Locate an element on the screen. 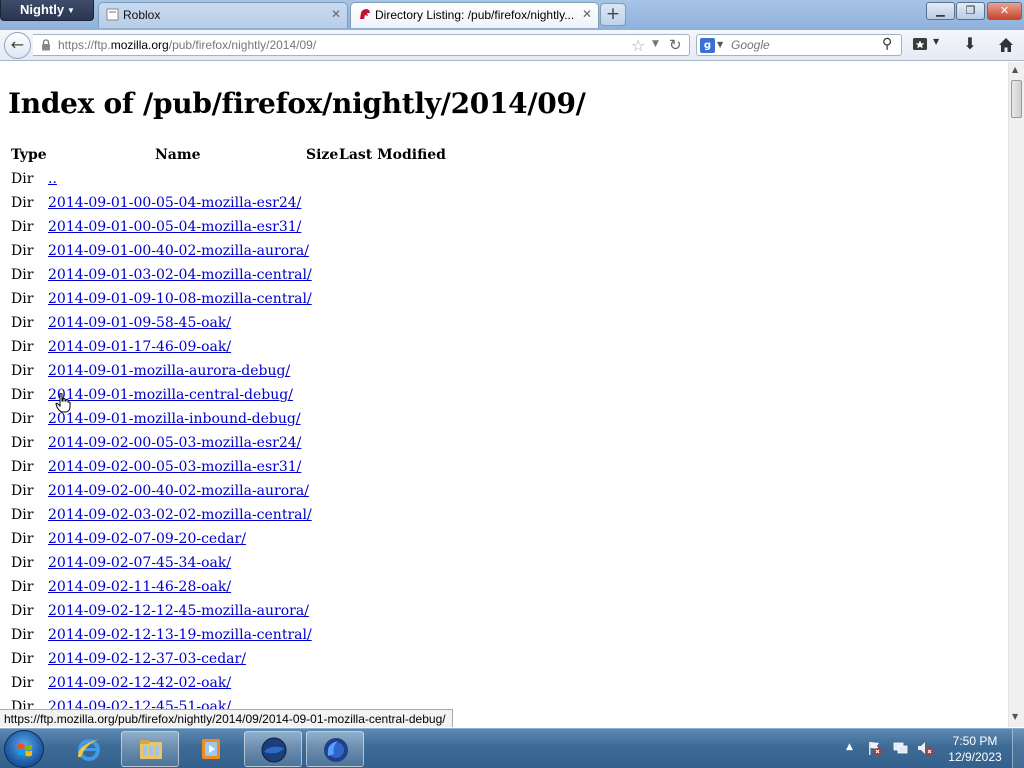 The width and height of the screenshot is (1024, 768). clock-date: 12/9/2023 is located at coordinates (975, 757).